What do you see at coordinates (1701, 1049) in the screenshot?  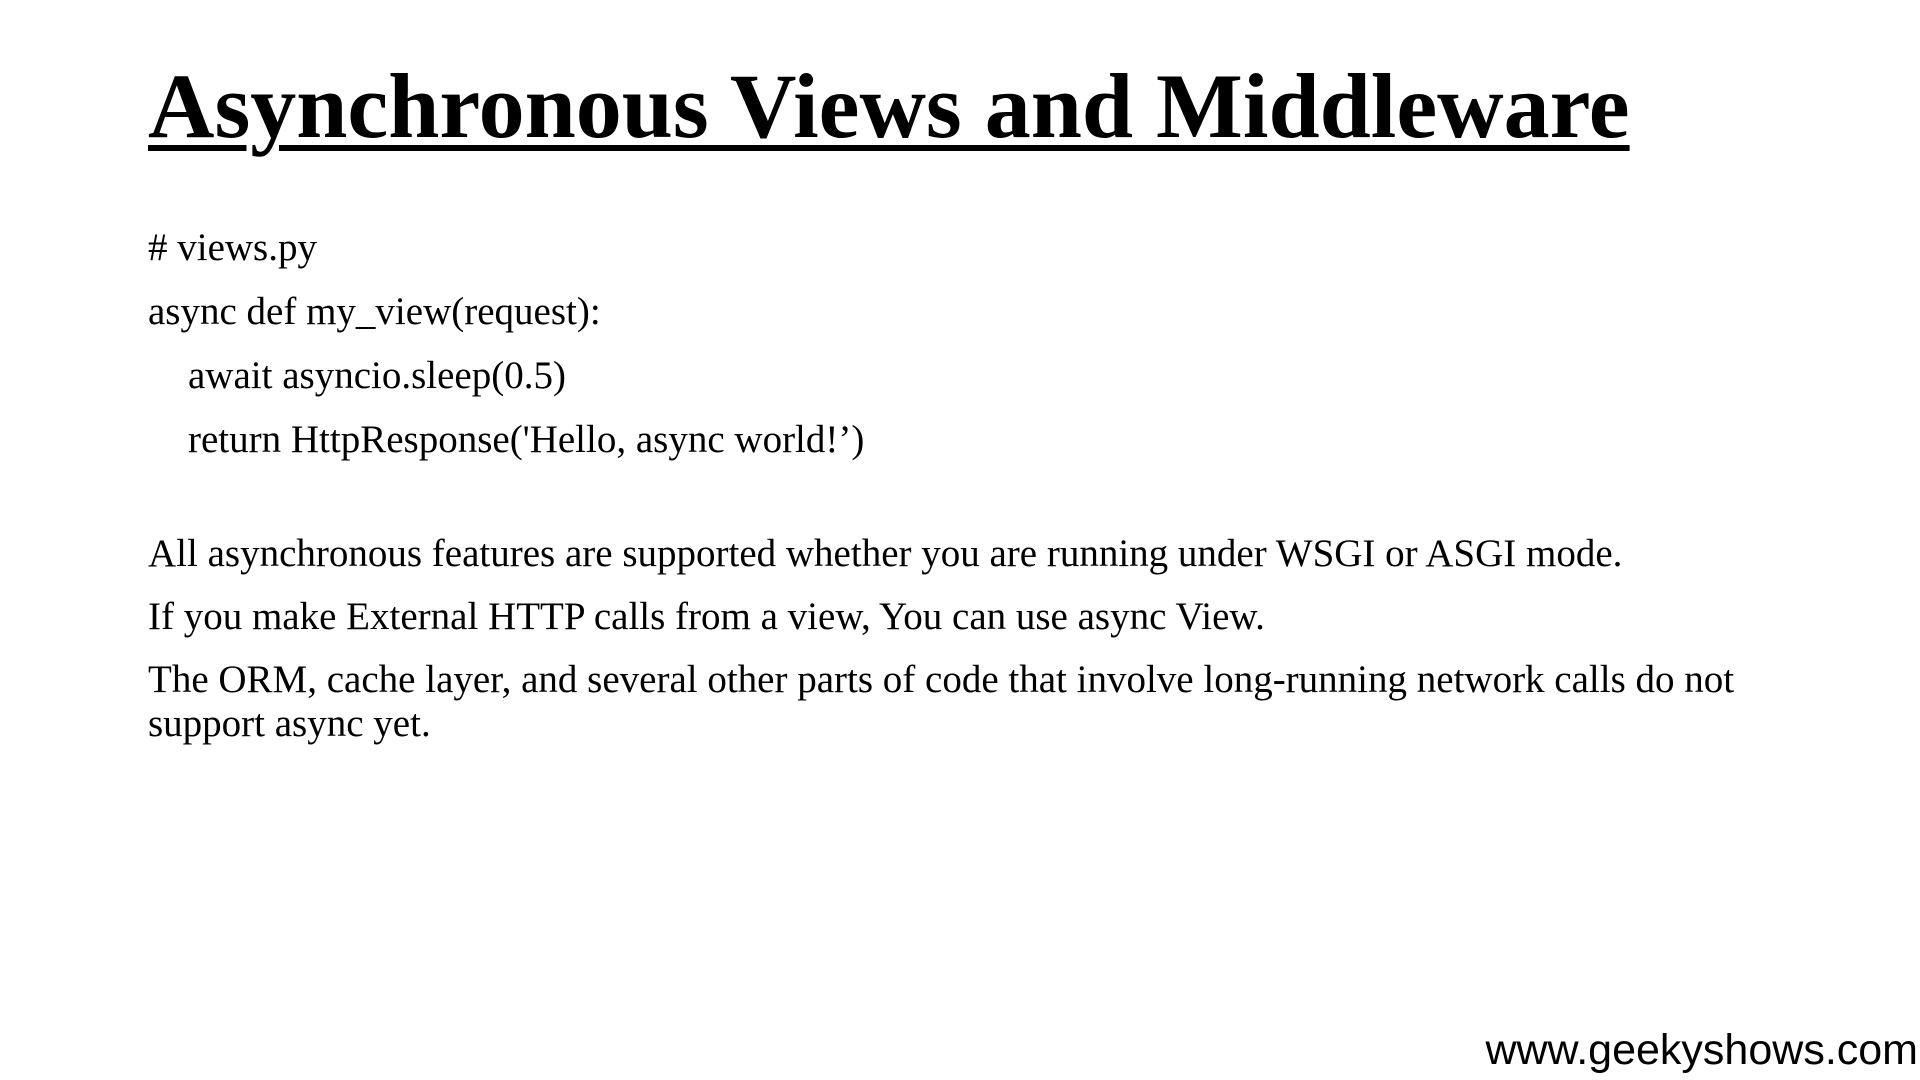 I see `footer-website: www.geekyshows.com` at bounding box center [1701, 1049].